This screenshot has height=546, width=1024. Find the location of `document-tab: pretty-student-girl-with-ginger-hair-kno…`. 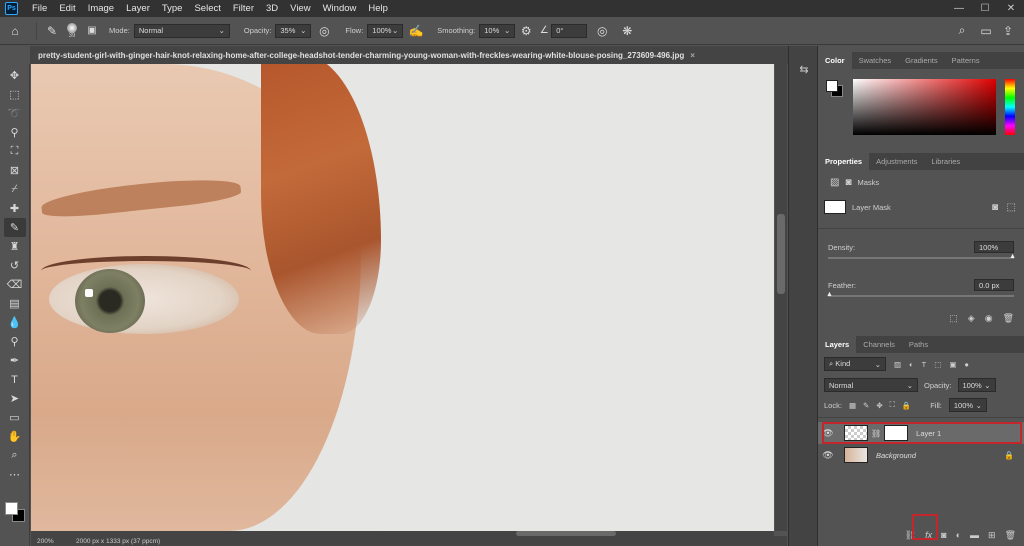

document-tab: pretty-student-girl-with-ginger-hair-kno… is located at coordinates (410, 55).